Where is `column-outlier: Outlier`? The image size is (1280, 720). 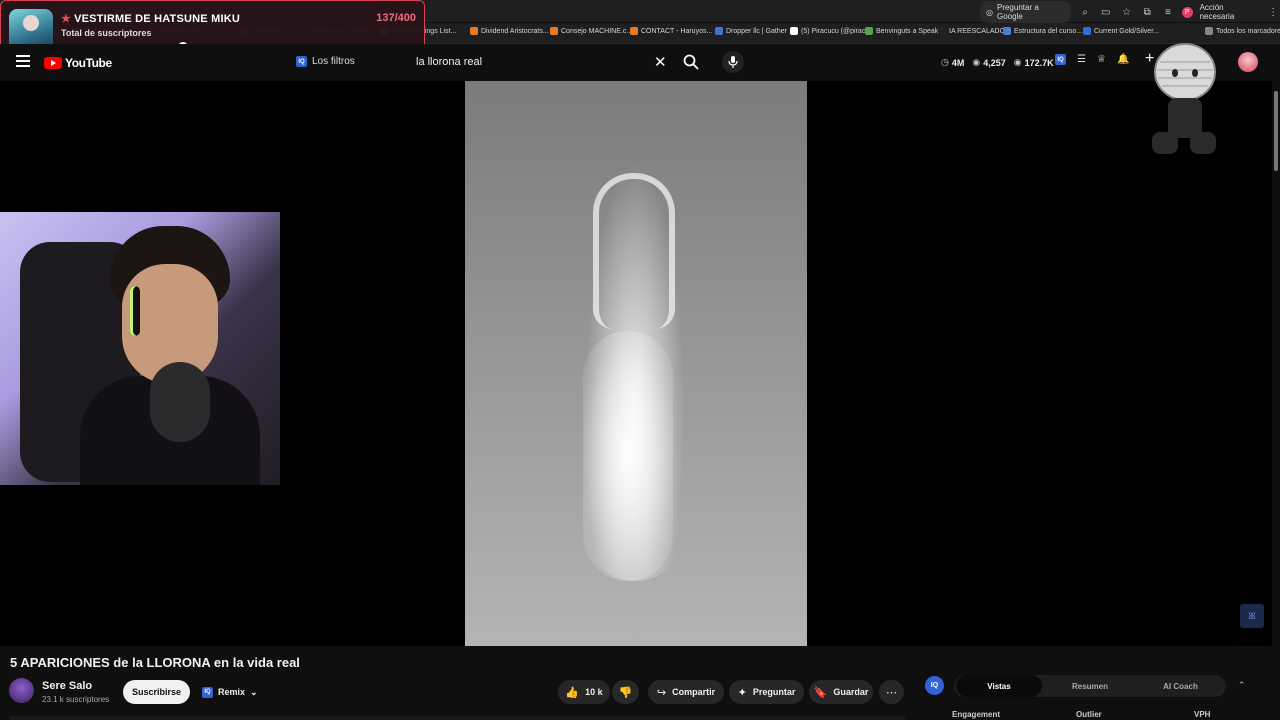
column-outlier: Outlier is located at coordinates (1089, 714).